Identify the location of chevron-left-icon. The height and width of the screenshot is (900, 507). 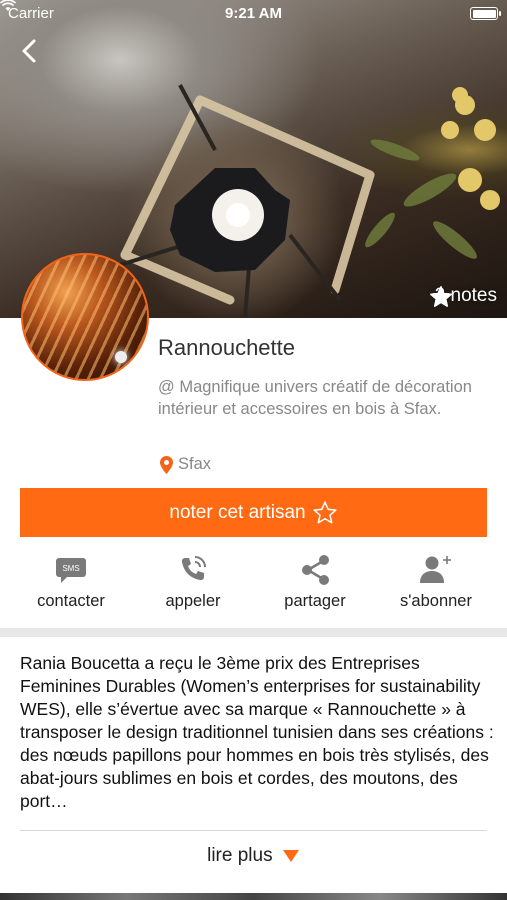
(29, 51).